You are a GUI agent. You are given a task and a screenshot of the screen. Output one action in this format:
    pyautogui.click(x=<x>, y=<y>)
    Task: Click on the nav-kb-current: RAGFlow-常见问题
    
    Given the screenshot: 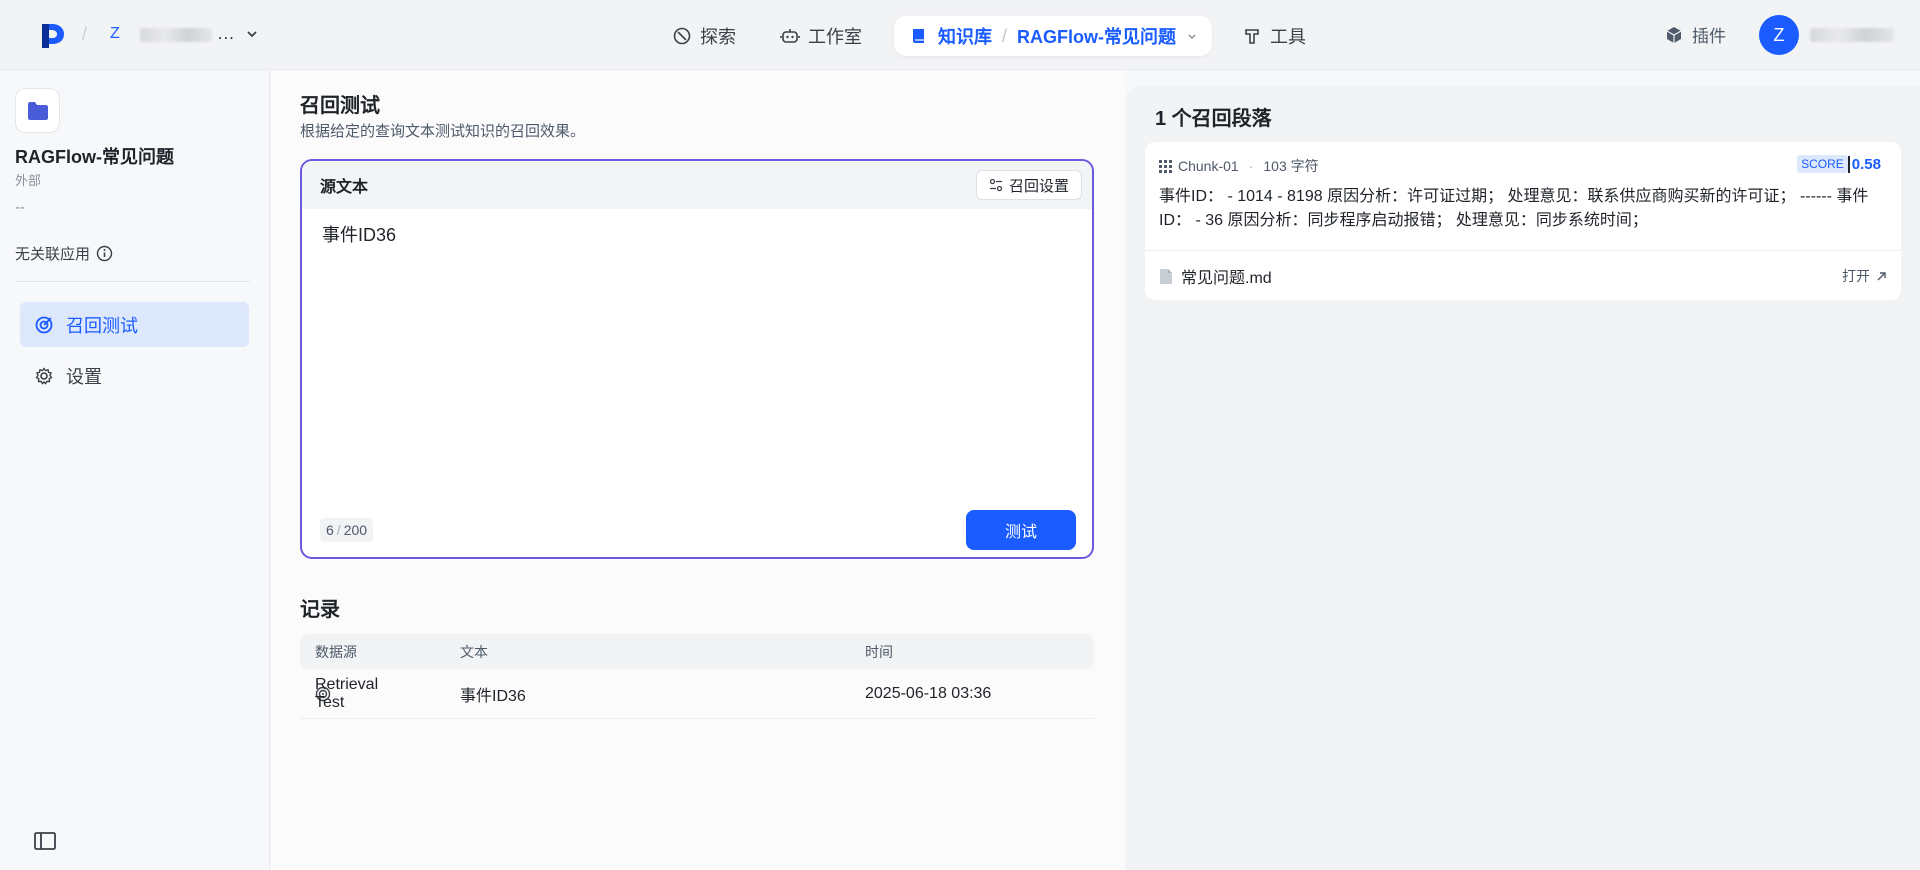 What is the action you would take?
    pyautogui.click(x=1096, y=36)
    